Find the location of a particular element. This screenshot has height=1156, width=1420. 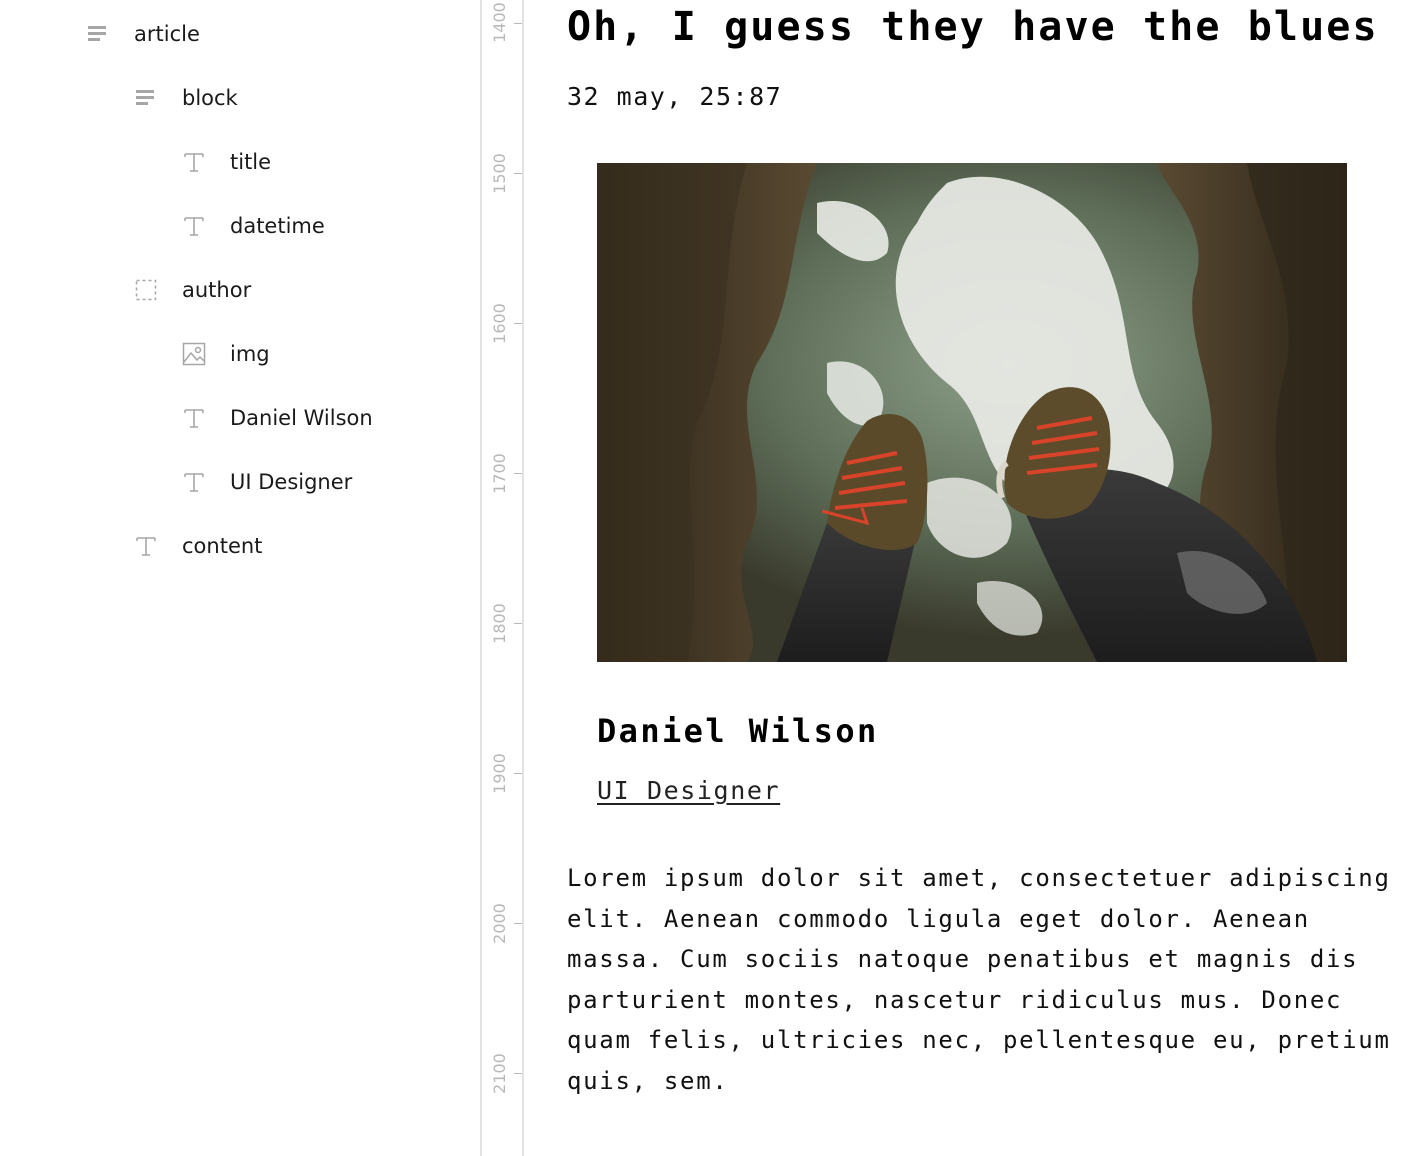

image-icon is located at coordinates (194, 354).